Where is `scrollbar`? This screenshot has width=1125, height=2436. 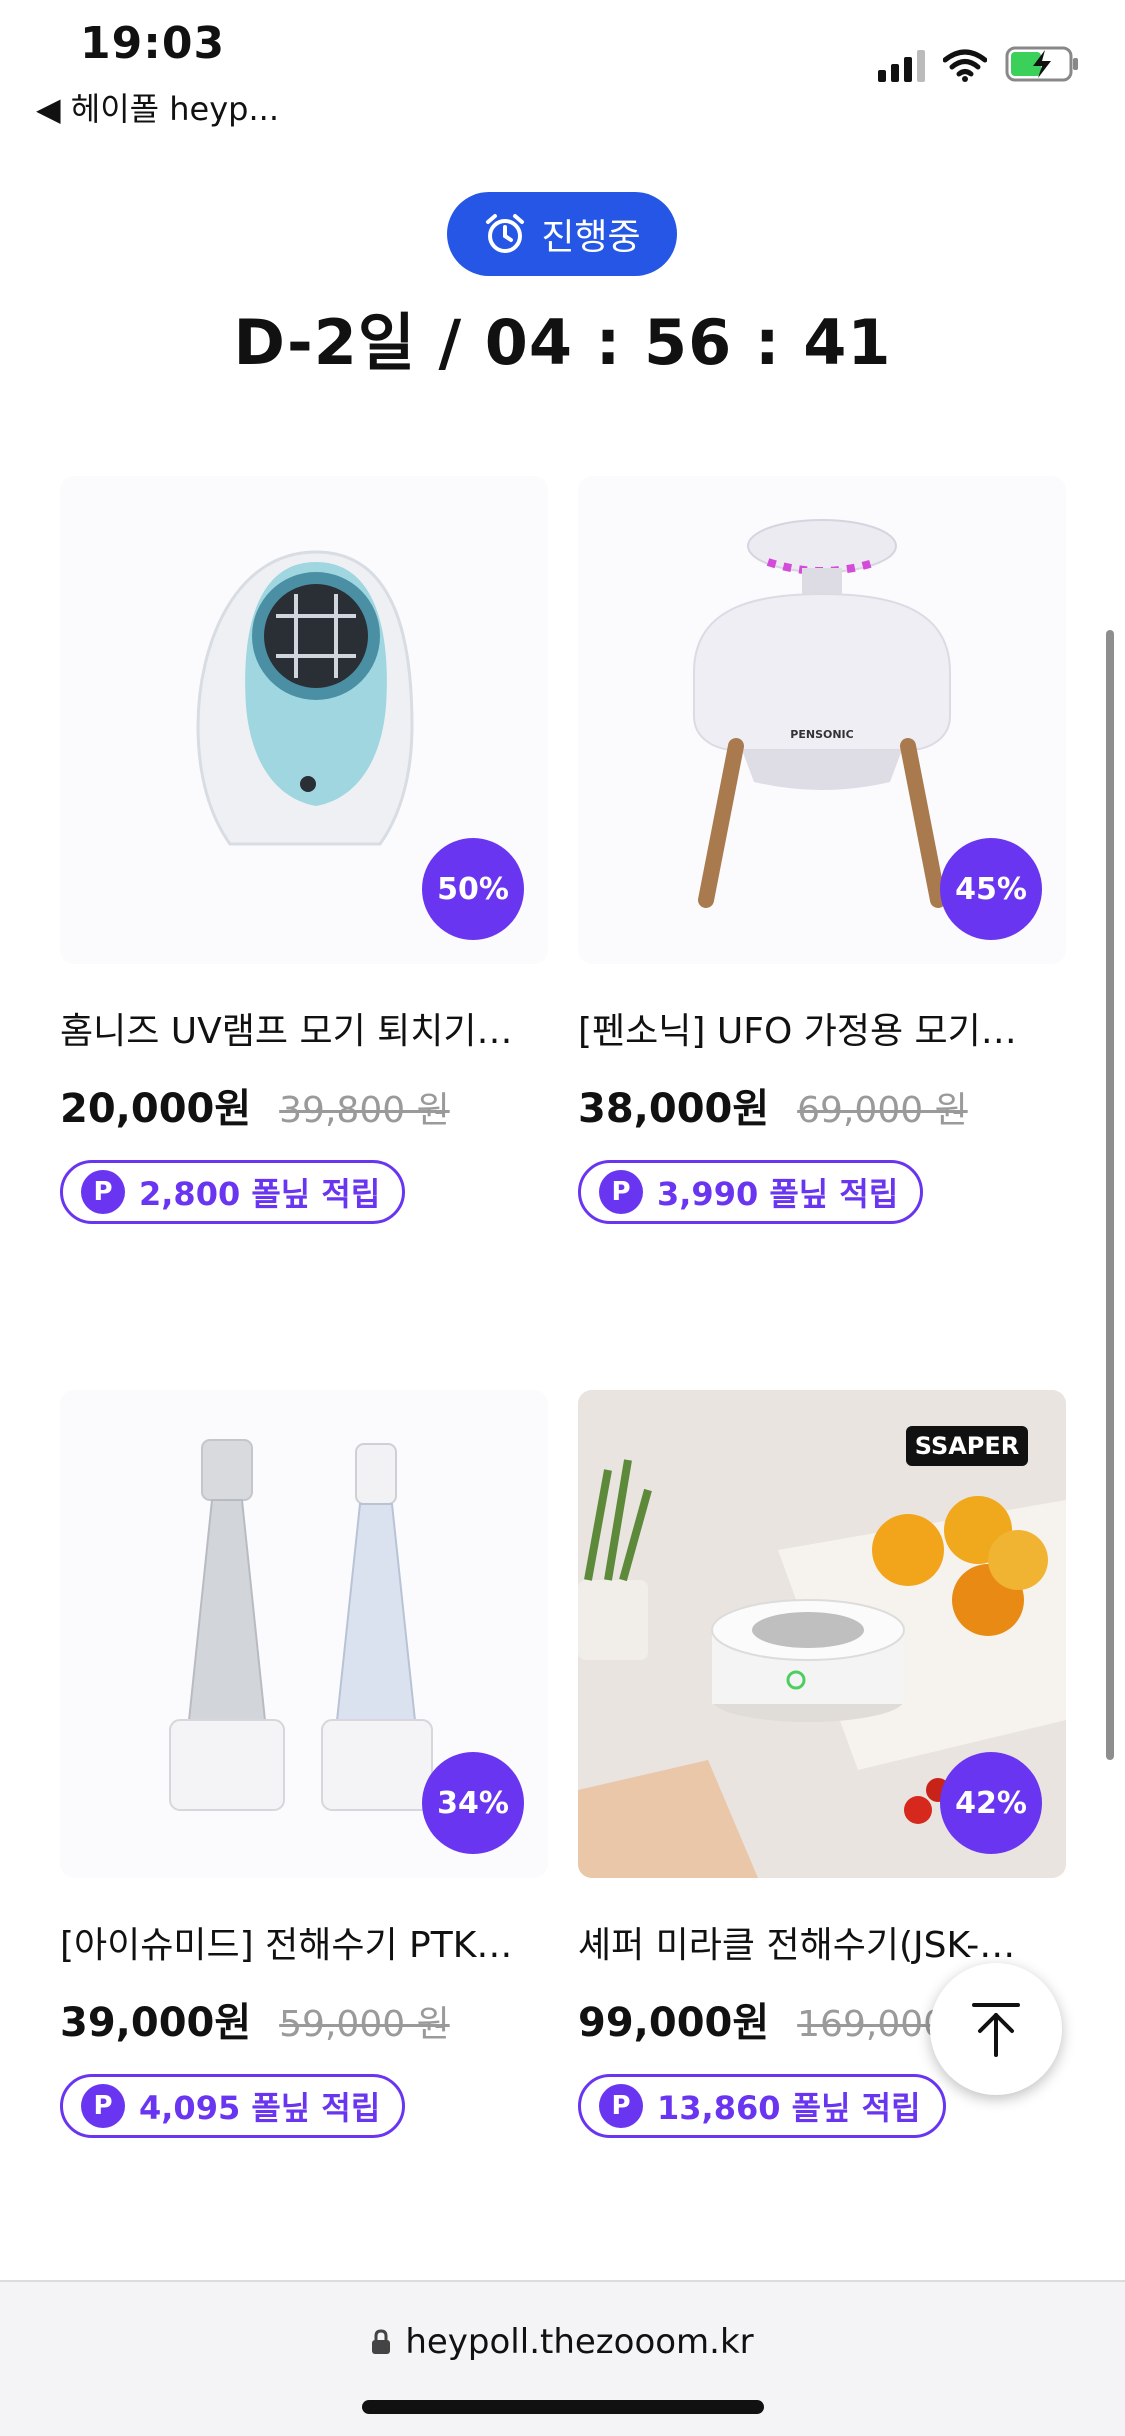
scrollbar is located at coordinates (1110, 1195).